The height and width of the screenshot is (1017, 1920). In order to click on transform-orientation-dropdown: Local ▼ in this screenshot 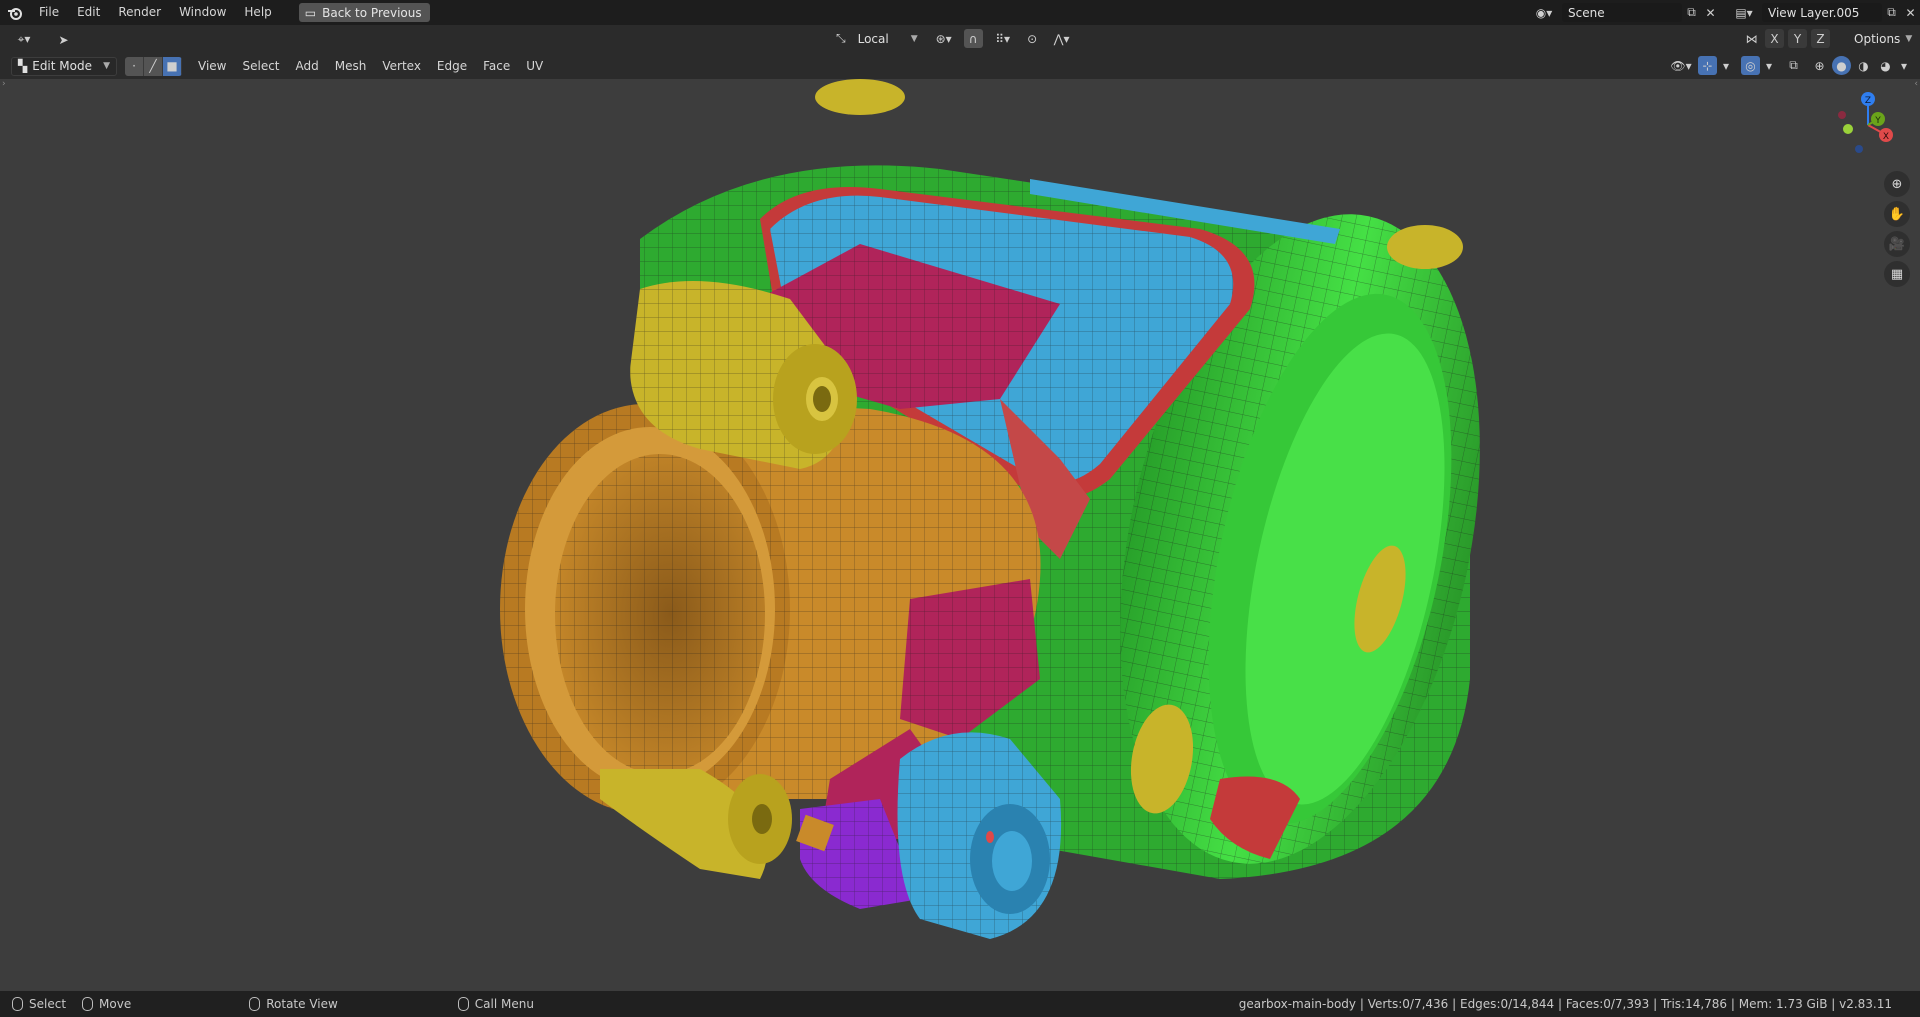, I will do `click(888, 38)`.